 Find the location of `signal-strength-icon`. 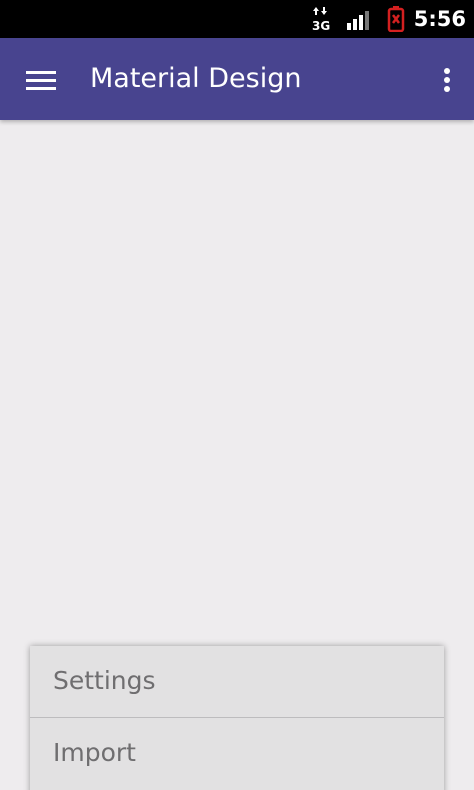

signal-strength-icon is located at coordinates (359, 20).